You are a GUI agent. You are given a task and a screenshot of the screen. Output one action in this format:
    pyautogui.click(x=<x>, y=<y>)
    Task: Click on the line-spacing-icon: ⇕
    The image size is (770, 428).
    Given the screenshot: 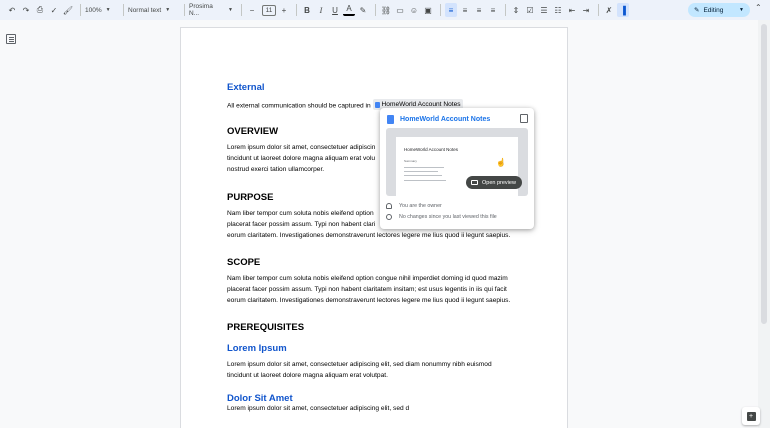 What is the action you would take?
    pyautogui.click(x=516, y=10)
    